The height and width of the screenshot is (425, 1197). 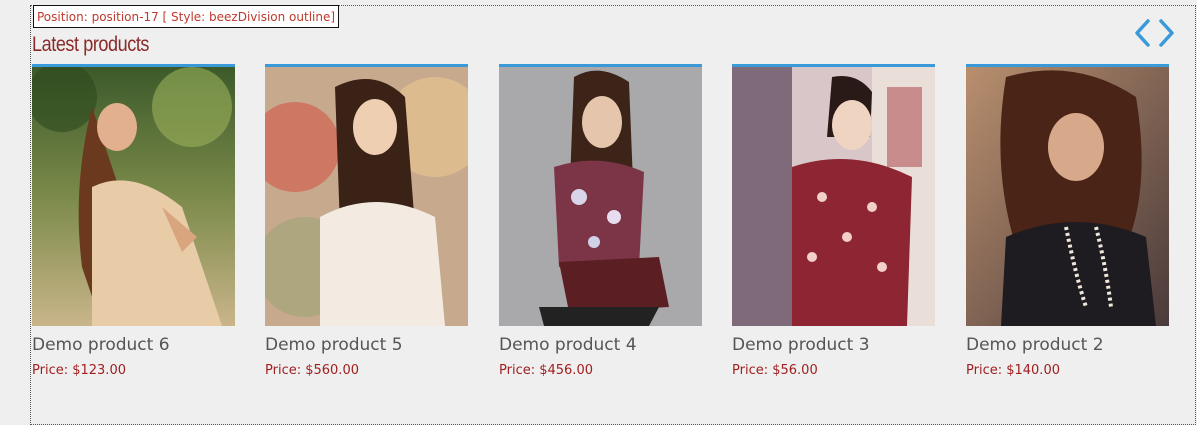 I want to click on product-price: Price: $456.00, so click(x=546, y=370).